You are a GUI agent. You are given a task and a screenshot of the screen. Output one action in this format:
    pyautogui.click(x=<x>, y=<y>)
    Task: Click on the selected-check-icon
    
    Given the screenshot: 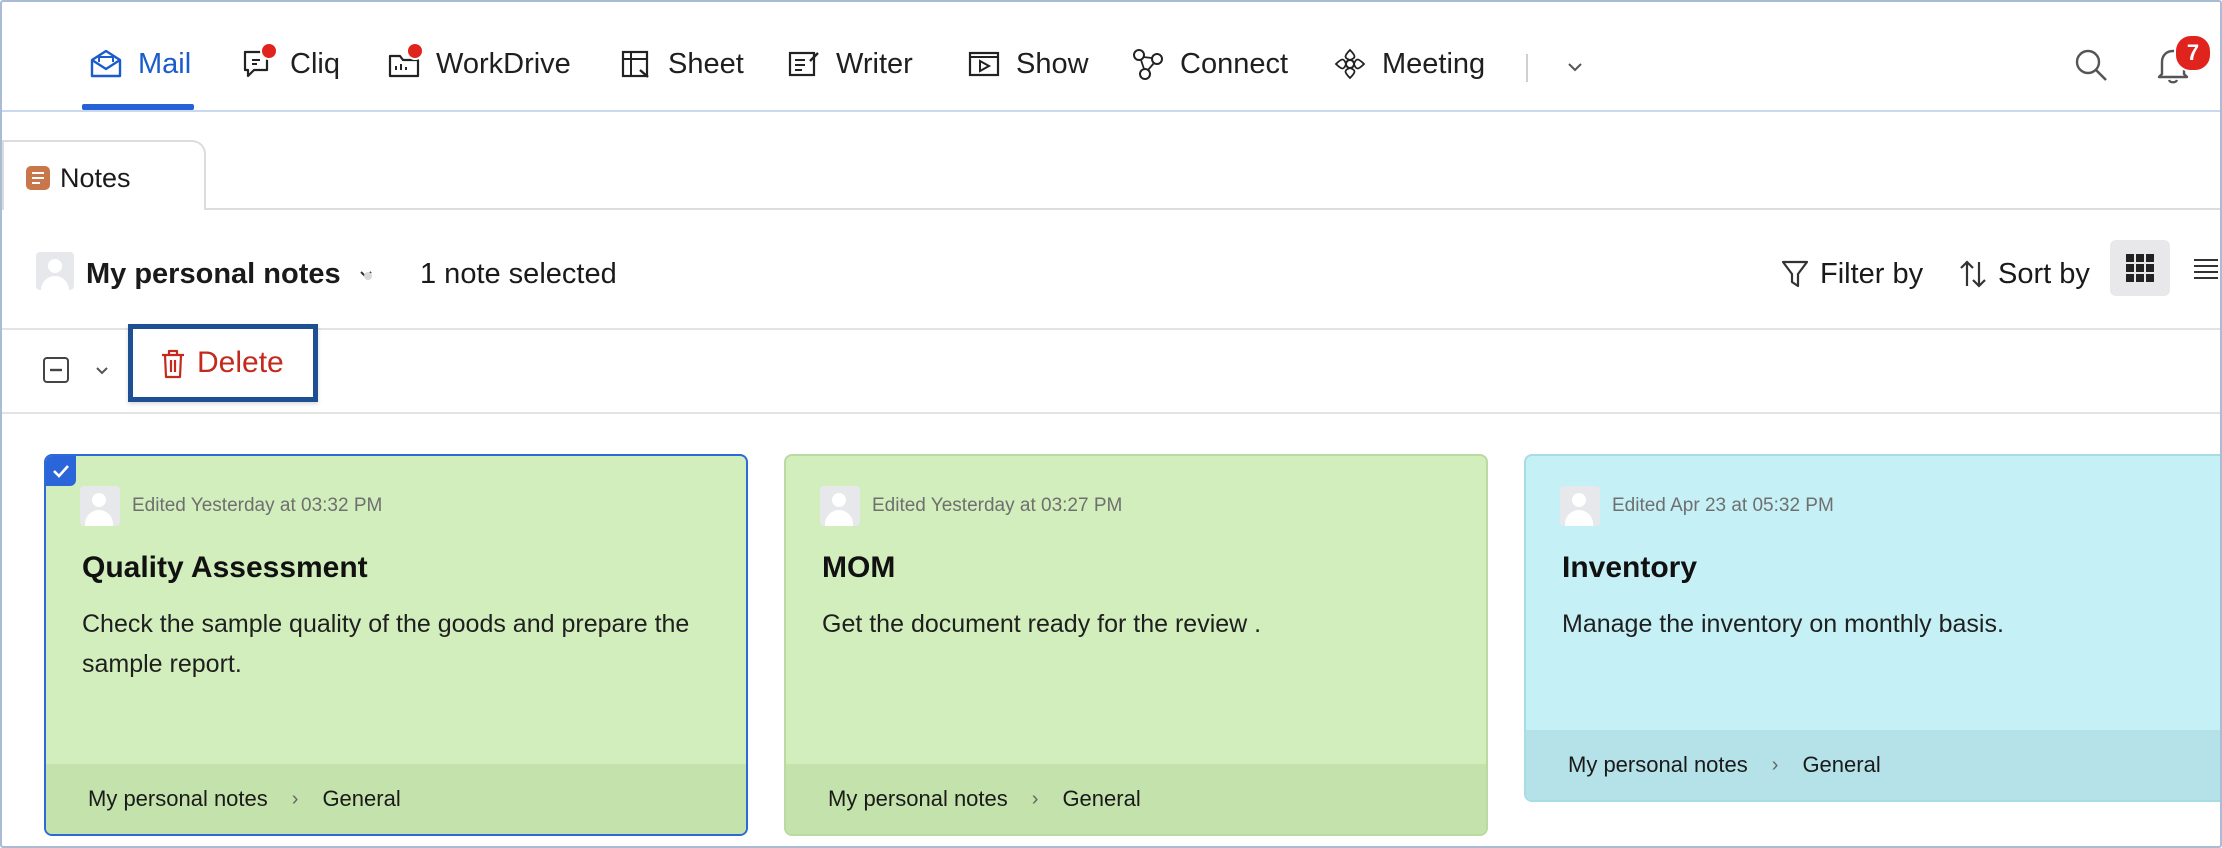 What is the action you would take?
    pyautogui.click(x=61, y=471)
    